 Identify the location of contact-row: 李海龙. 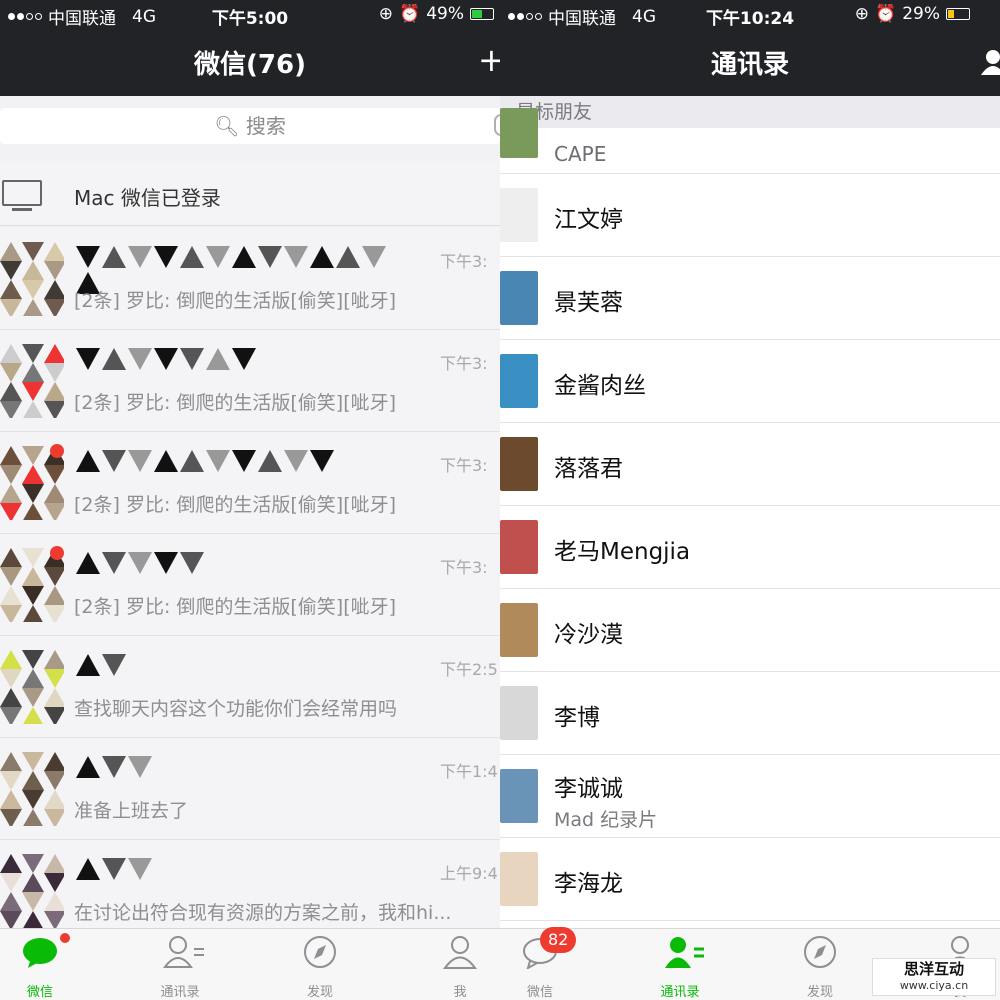
(750, 879).